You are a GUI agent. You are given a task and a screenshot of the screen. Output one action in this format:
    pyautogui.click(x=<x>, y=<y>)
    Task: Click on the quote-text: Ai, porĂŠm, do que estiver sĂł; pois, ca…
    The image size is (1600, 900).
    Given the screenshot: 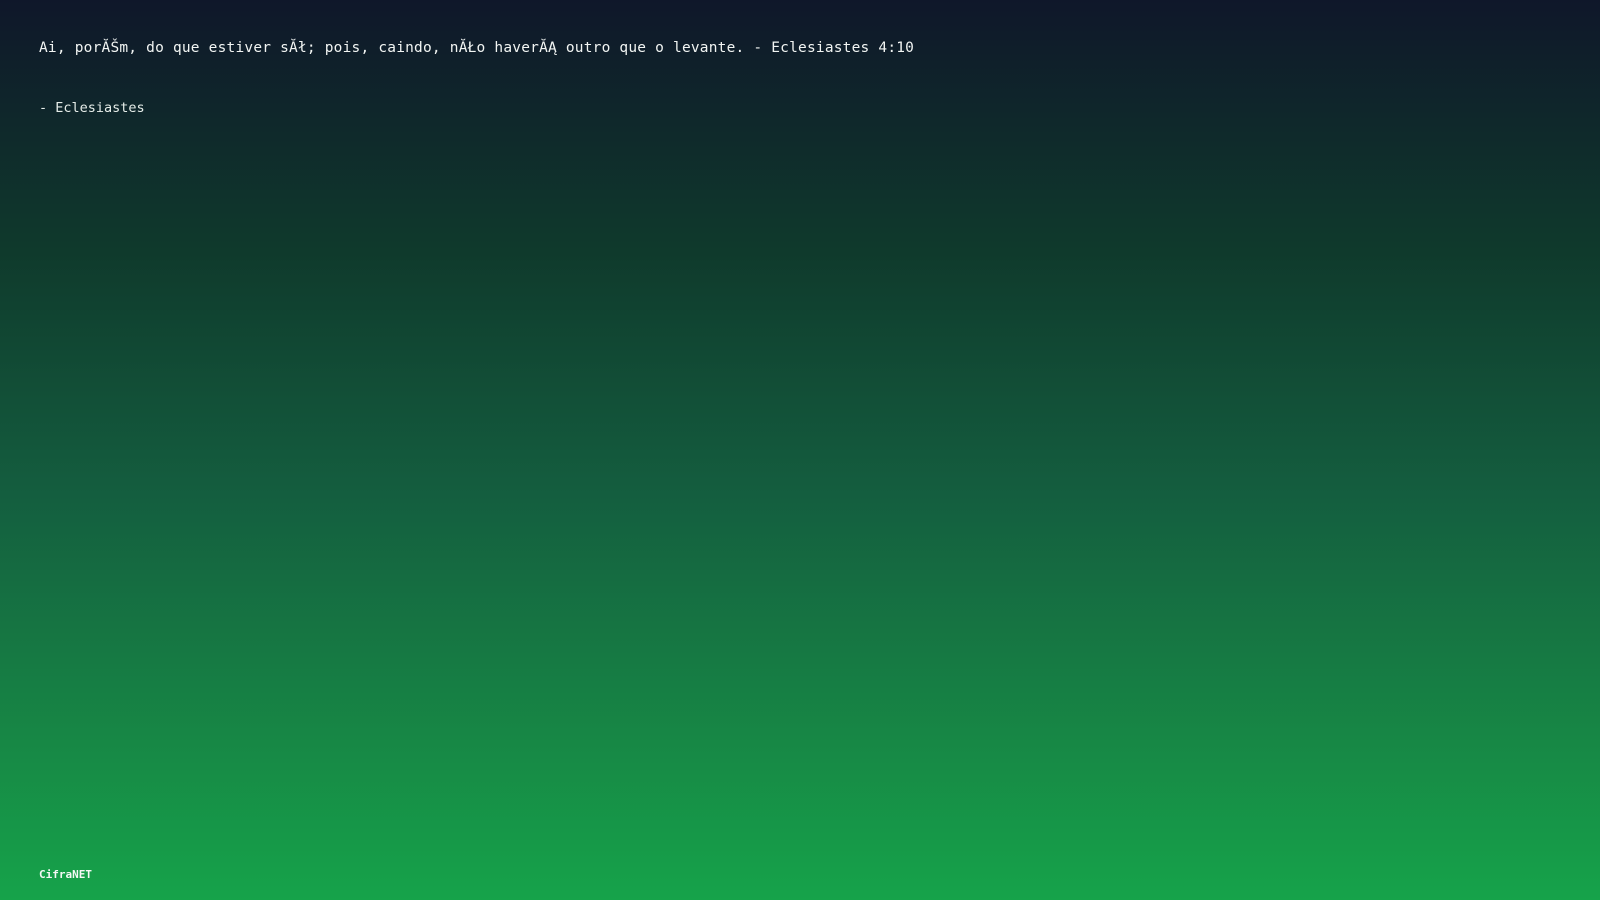 What is the action you would take?
    pyautogui.click(x=477, y=48)
    